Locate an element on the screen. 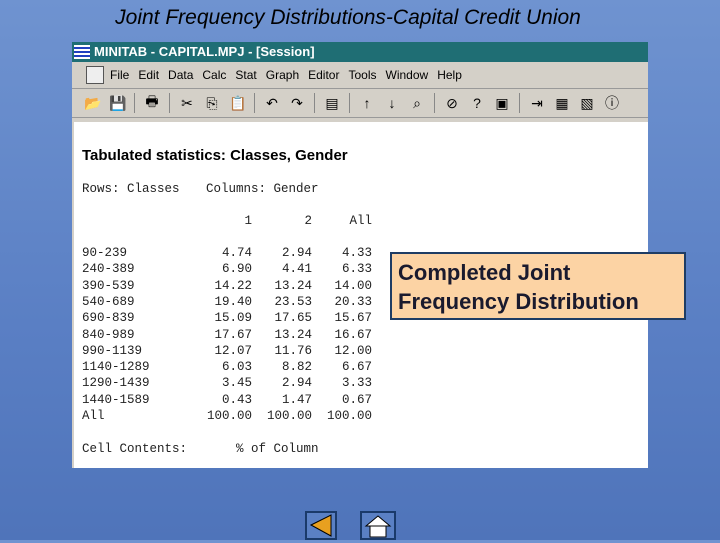 The height and width of the screenshot is (543, 720). help-icon: ? is located at coordinates (477, 103).